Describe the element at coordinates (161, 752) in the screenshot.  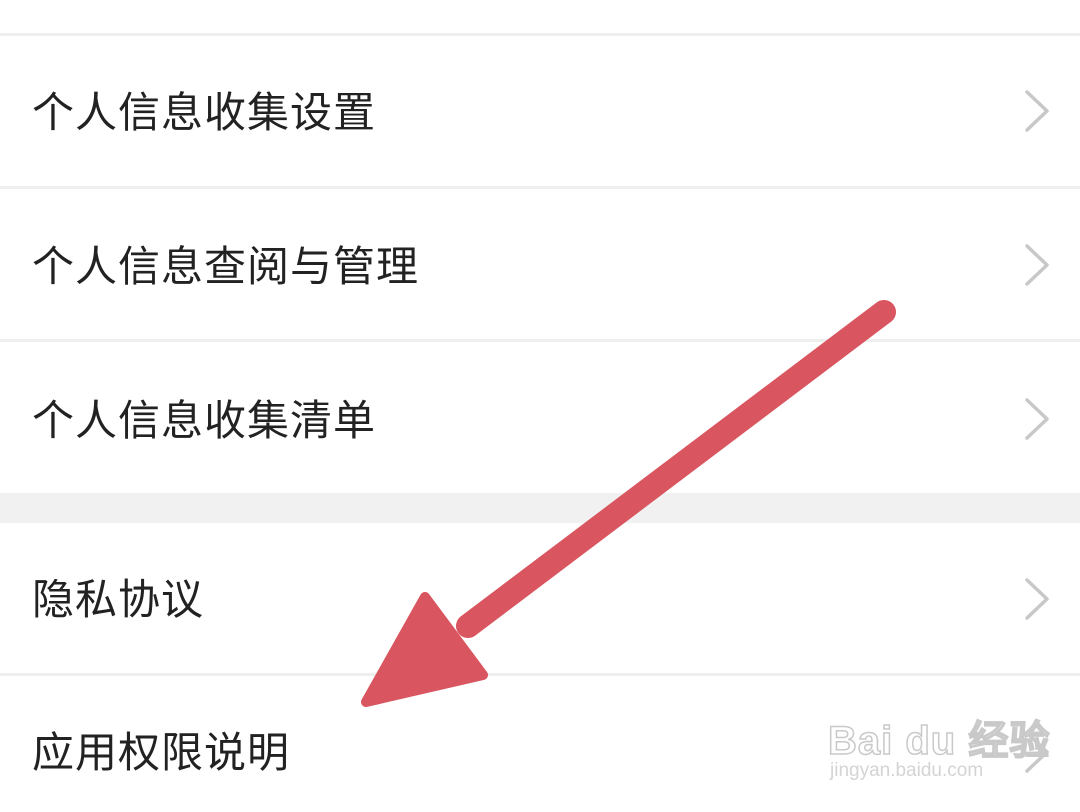
I see `settings-item-label: 应用权限说明` at that location.